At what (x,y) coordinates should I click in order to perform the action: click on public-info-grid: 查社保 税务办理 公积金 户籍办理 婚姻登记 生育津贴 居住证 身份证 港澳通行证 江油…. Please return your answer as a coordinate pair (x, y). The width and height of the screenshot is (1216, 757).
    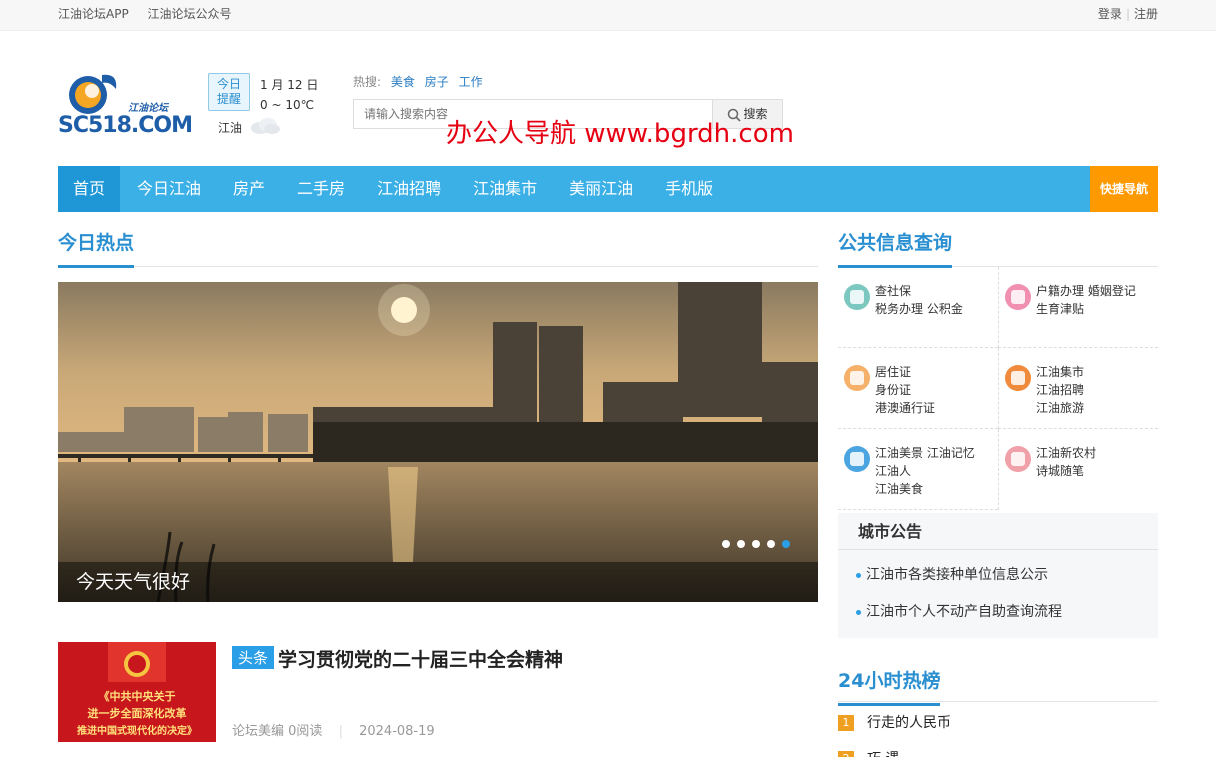
    Looking at the image, I should click on (998, 388).